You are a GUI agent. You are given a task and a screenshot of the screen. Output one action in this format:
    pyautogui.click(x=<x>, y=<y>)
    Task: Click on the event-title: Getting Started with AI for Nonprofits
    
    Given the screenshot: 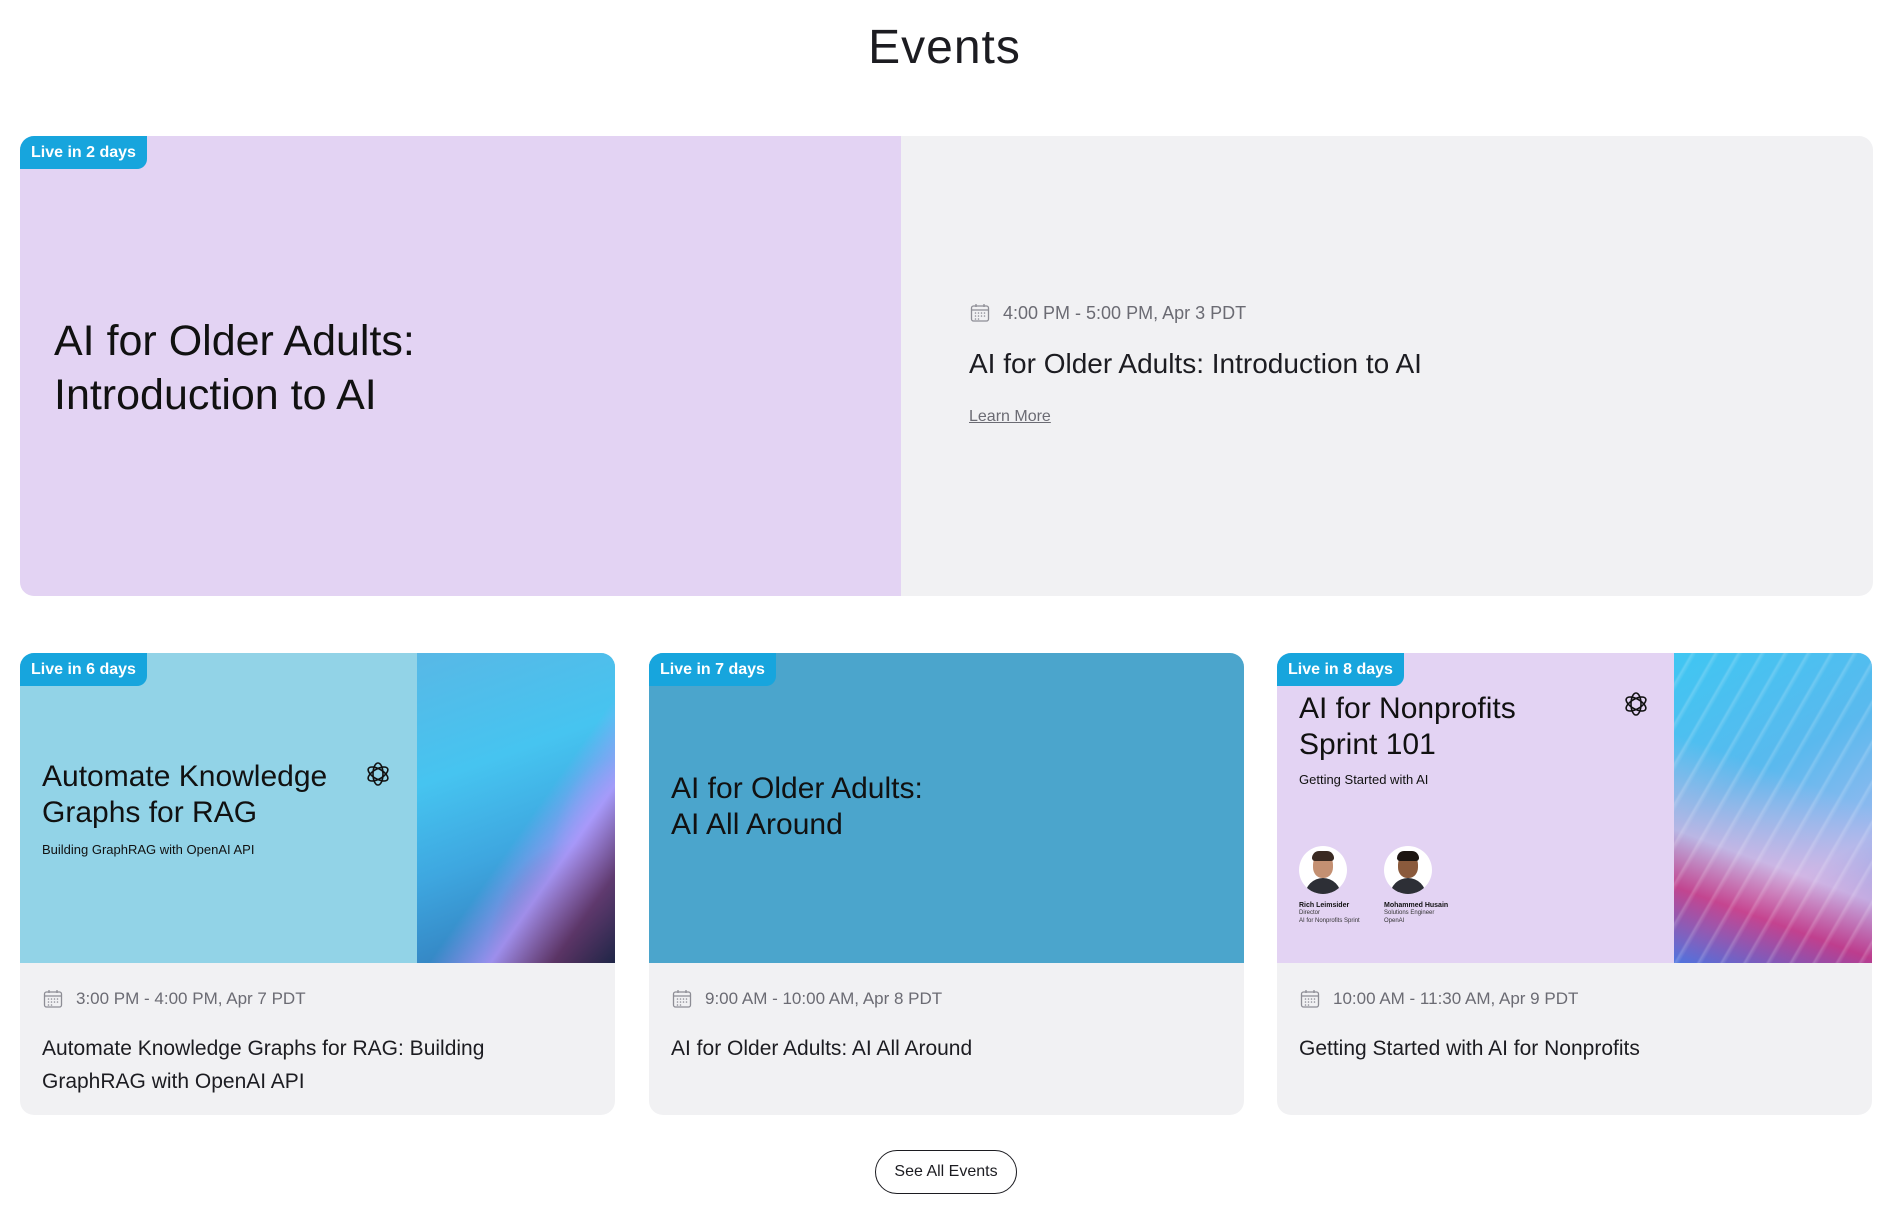 What is the action you would take?
    pyautogui.click(x=1559, y=1048)
    